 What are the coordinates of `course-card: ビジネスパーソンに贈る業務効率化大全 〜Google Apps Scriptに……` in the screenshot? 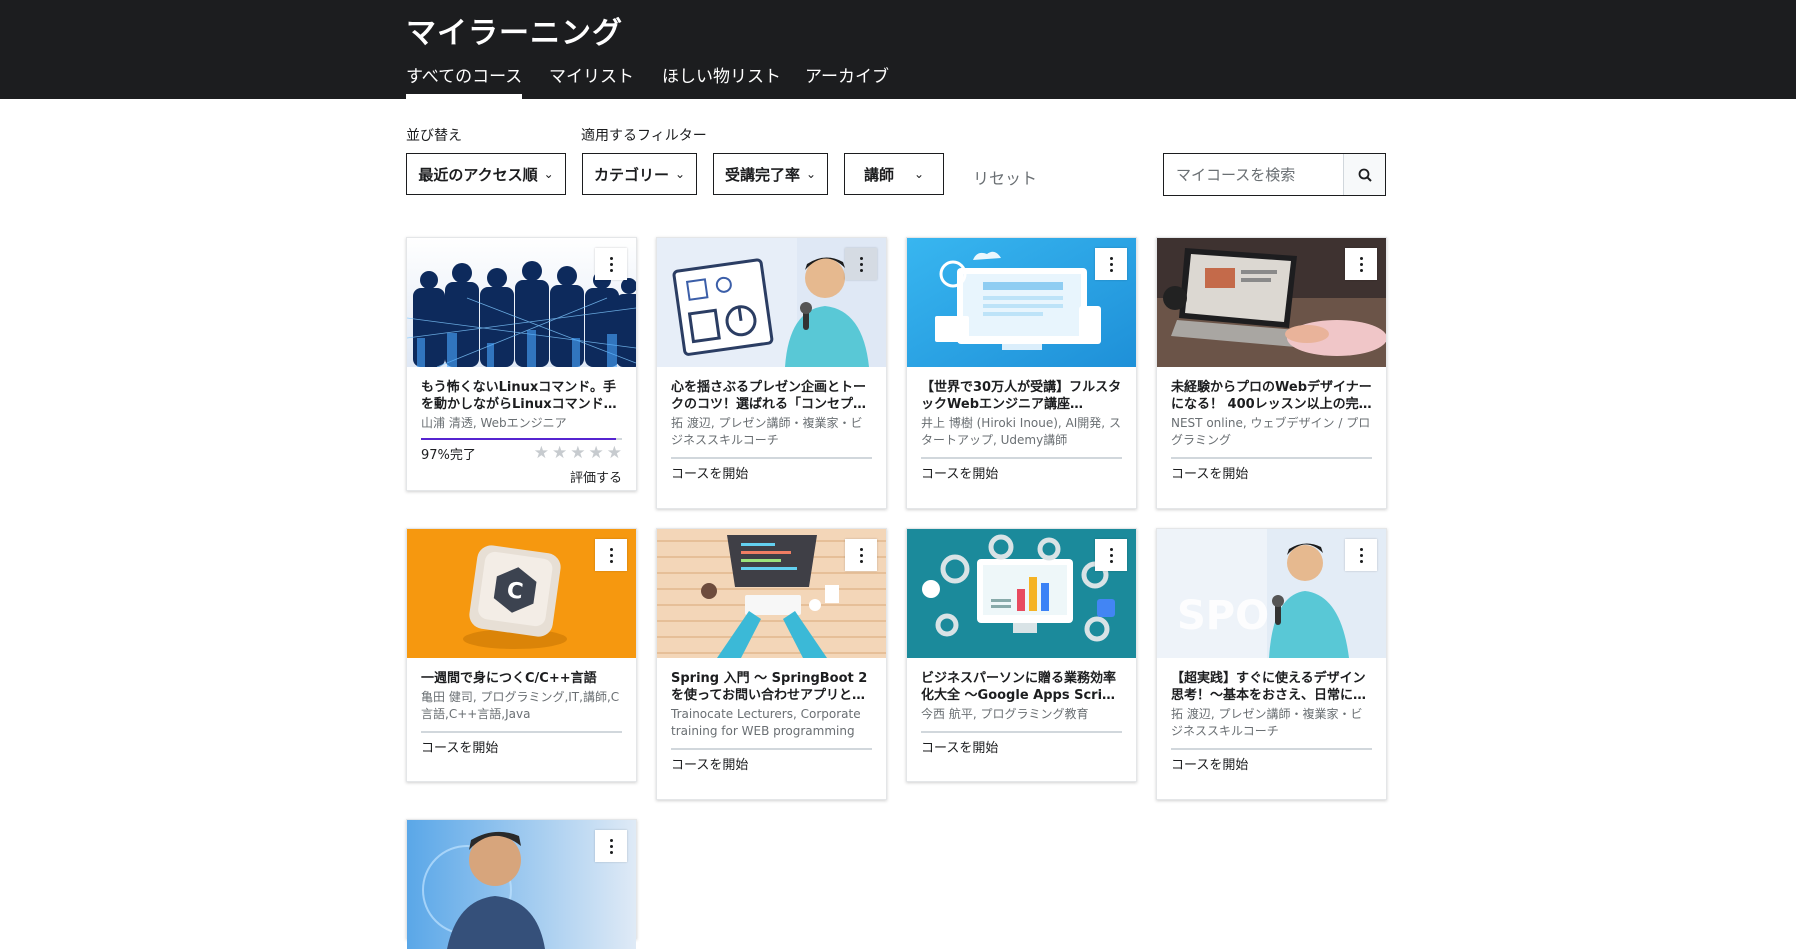 It's located at (1021, 655).